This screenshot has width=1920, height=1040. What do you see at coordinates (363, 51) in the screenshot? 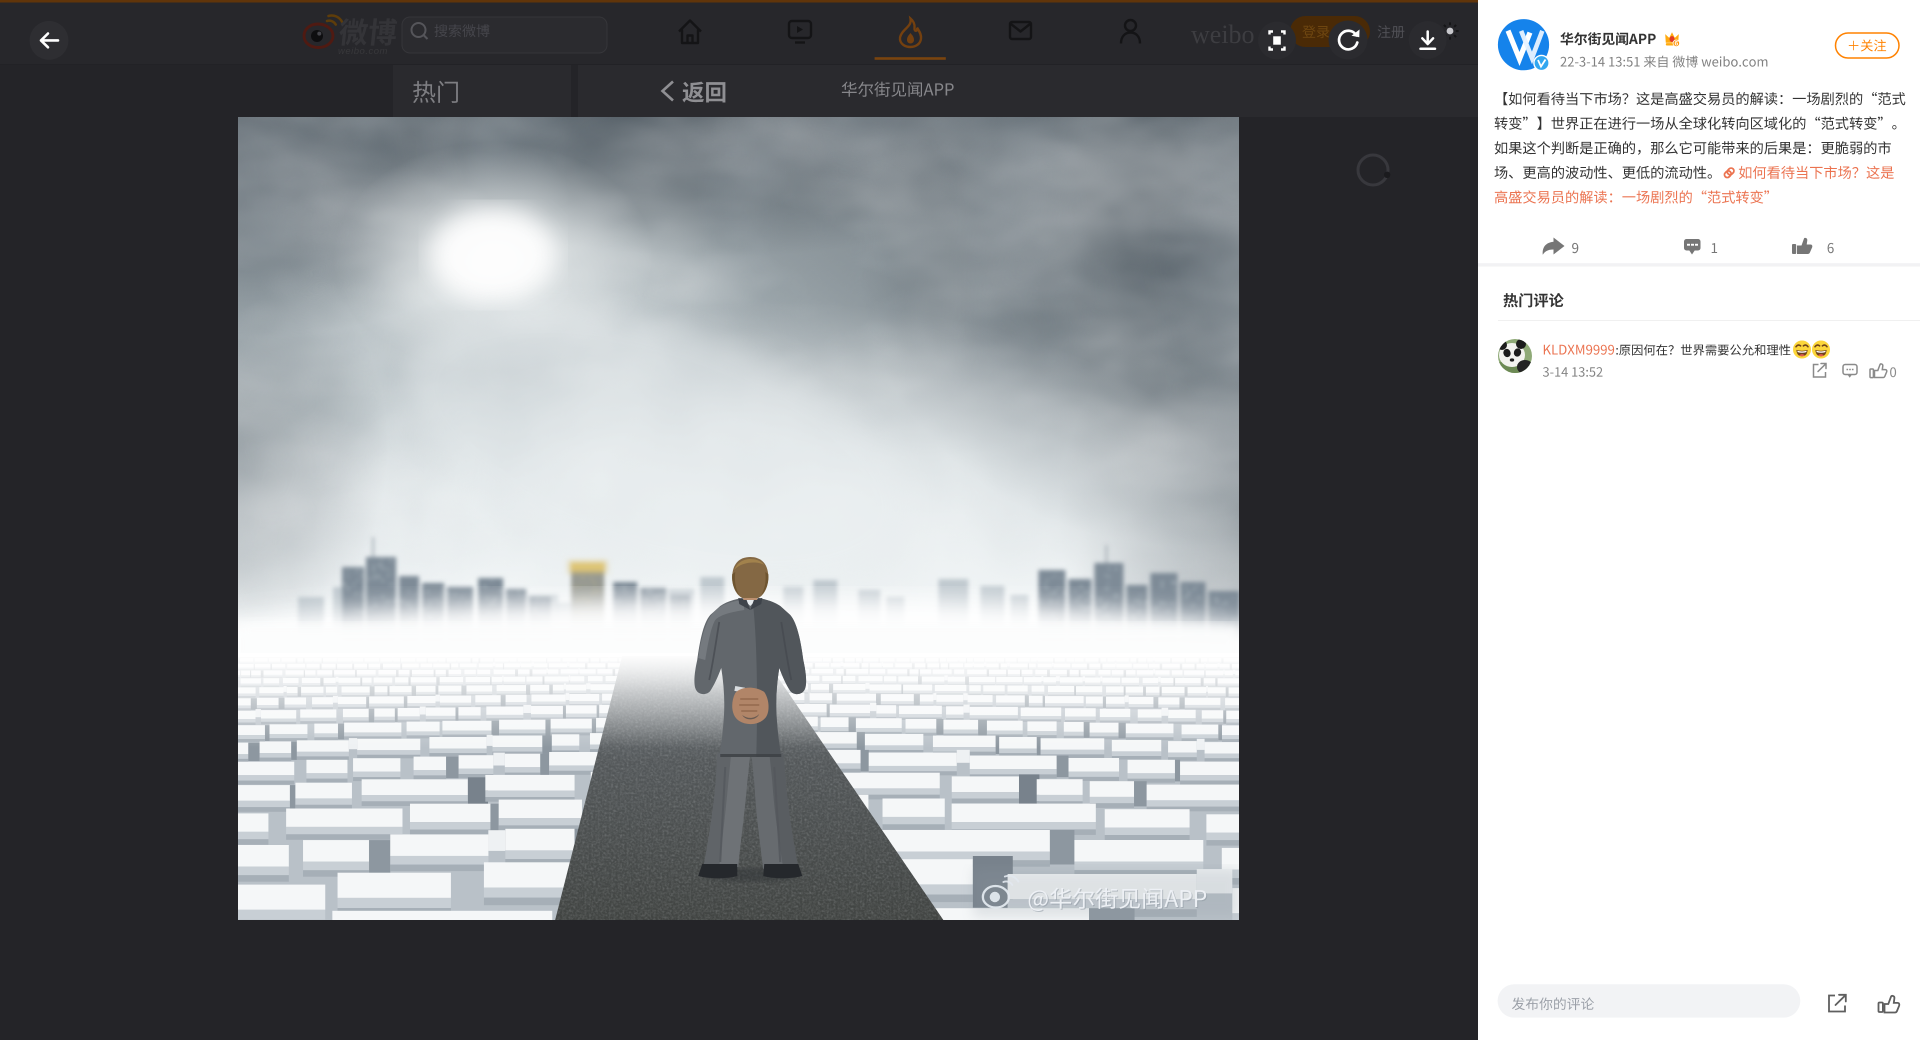
I see `svg-text: weibo.com` at bounding box center [363, 51].